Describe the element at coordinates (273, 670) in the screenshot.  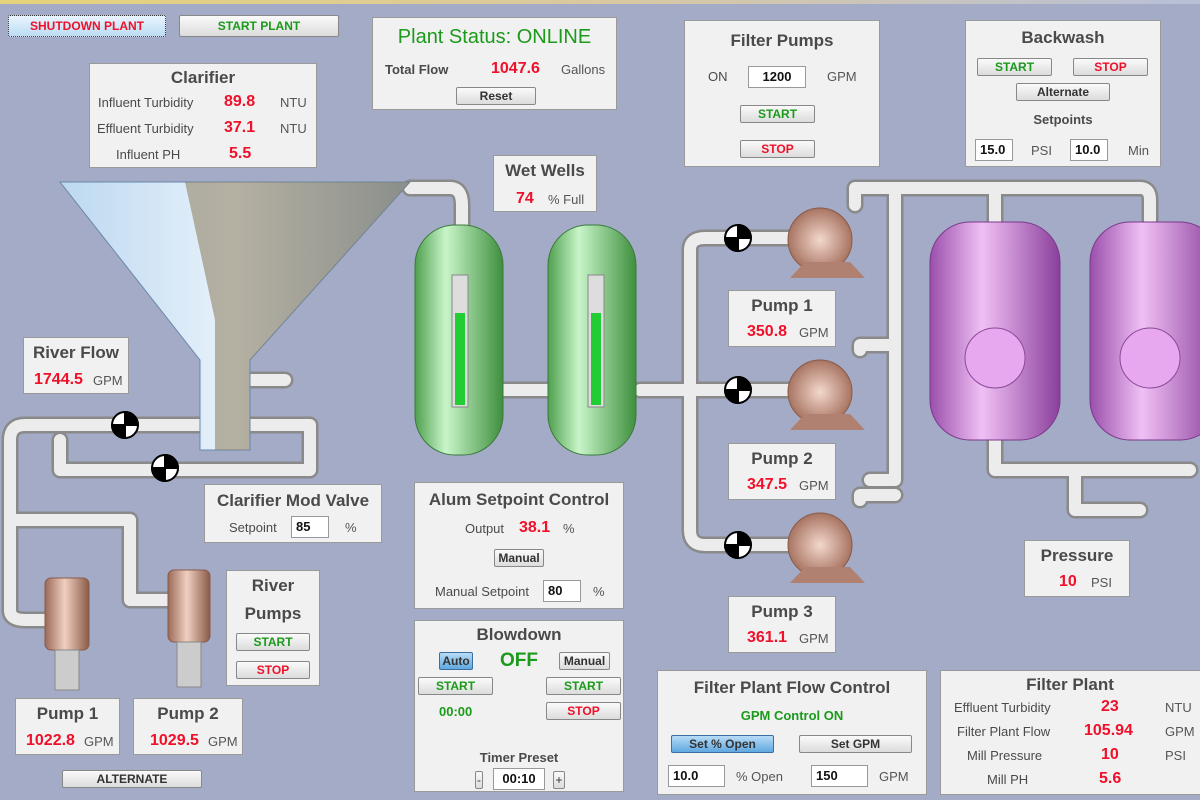
I see `river-pumps-stop-button: STOP` at that location.